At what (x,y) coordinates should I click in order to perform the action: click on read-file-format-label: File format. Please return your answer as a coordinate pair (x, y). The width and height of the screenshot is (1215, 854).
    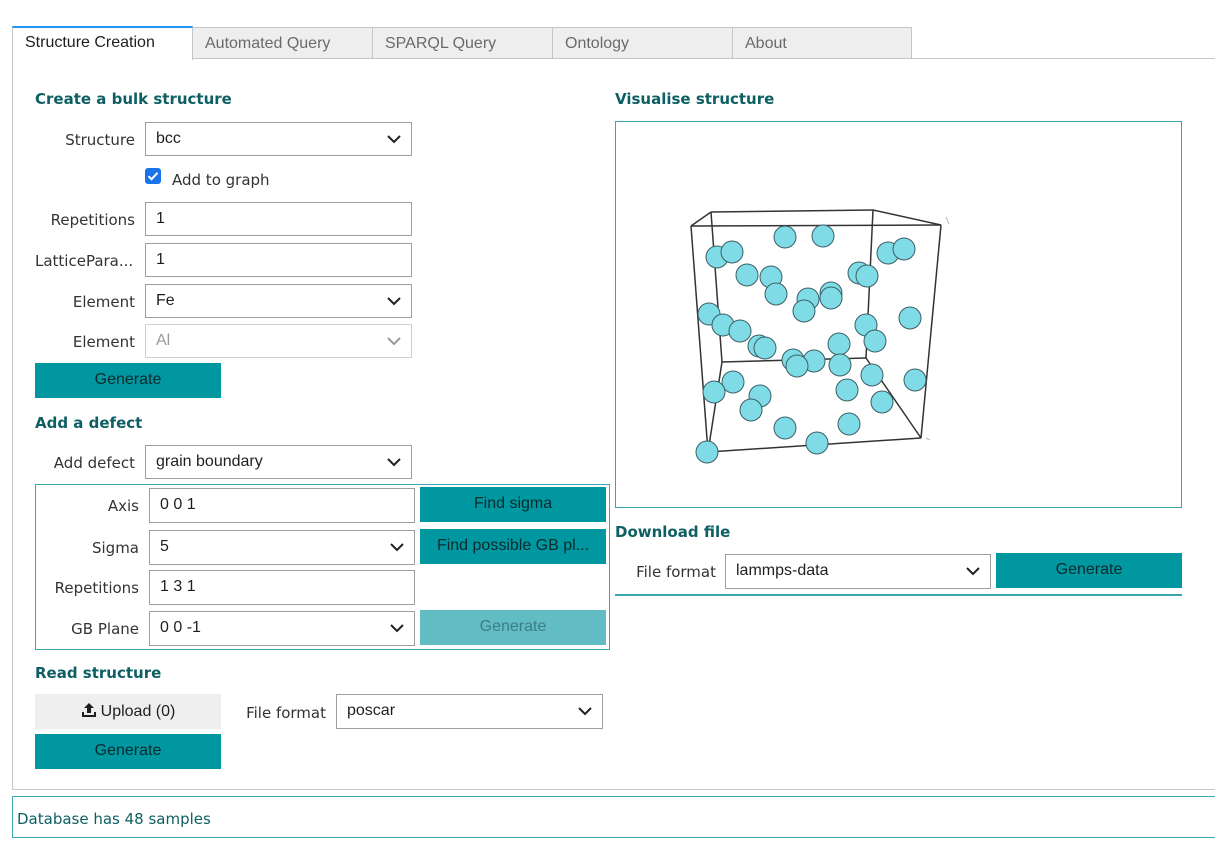
    Looking at the image, I should click on (286, 713).